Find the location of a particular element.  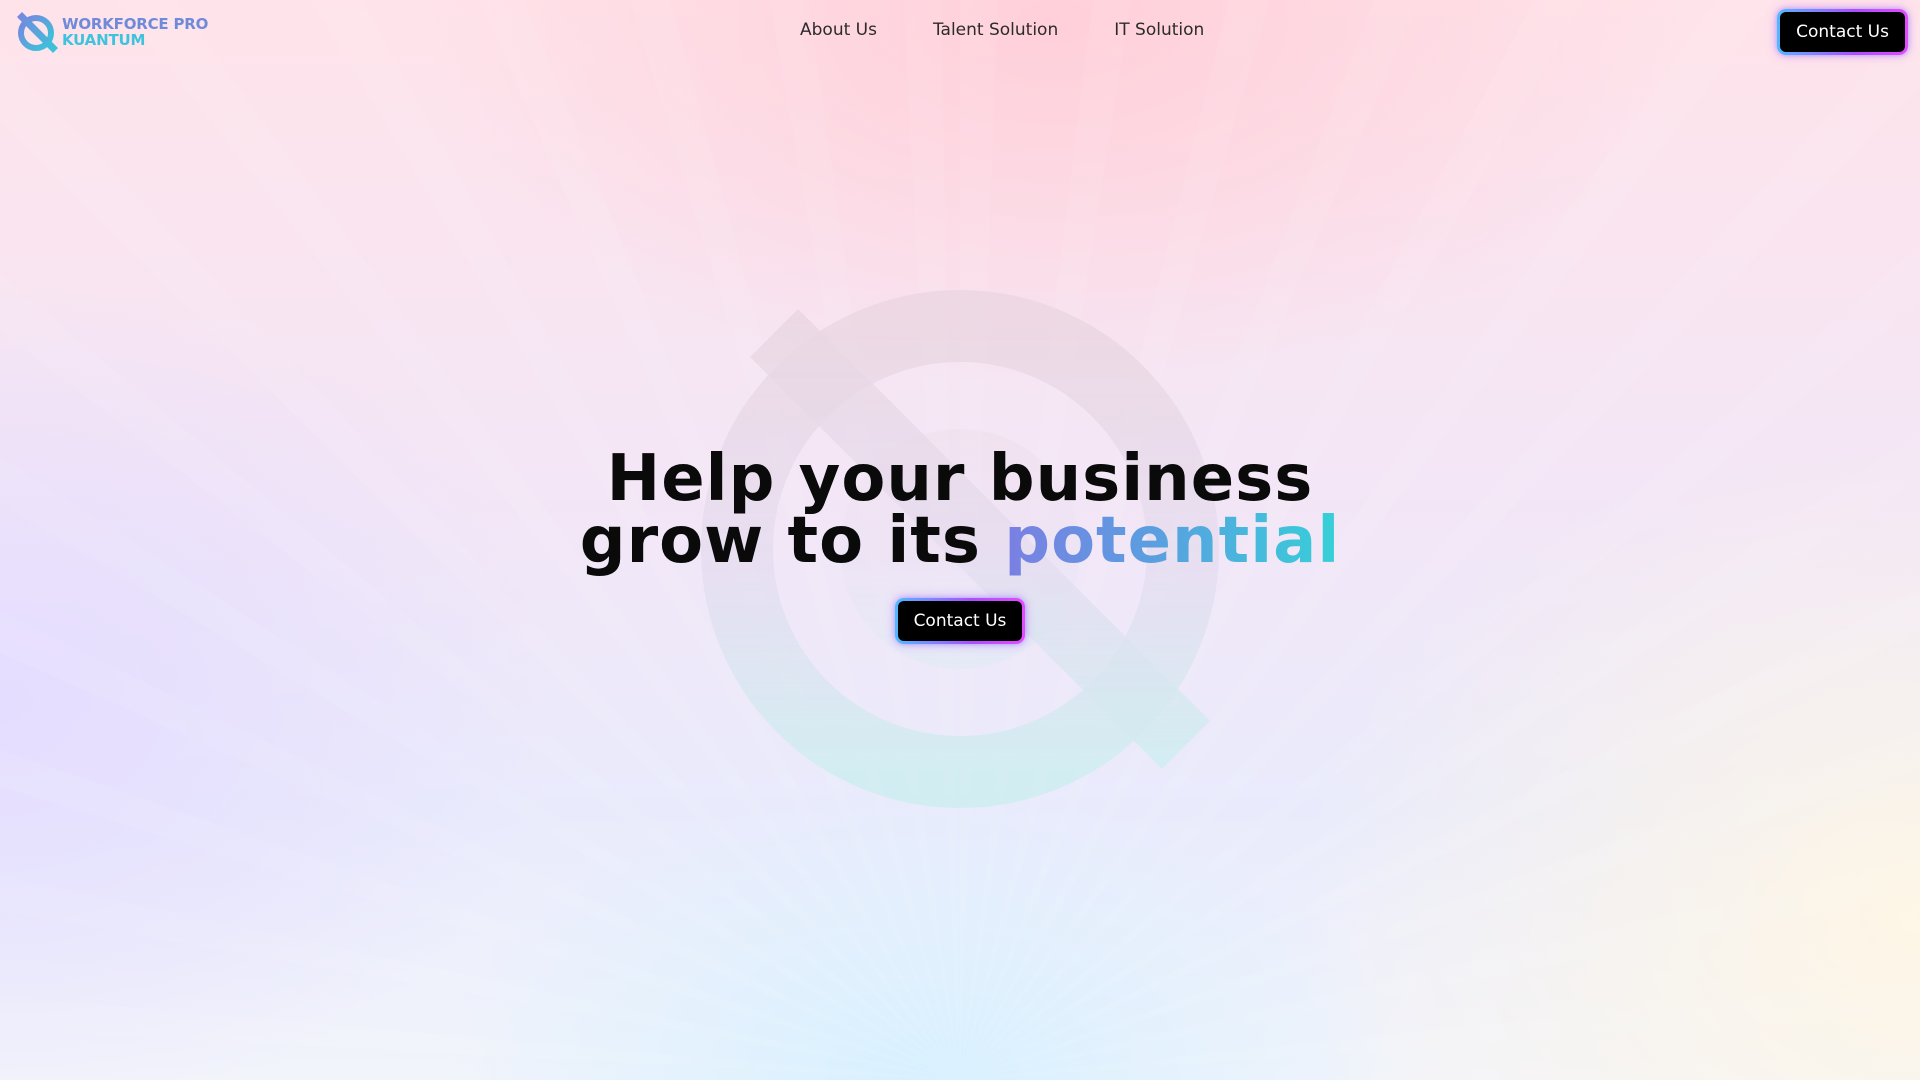

hero-contact-button: Contact Us is located at coordinates (960, 621).